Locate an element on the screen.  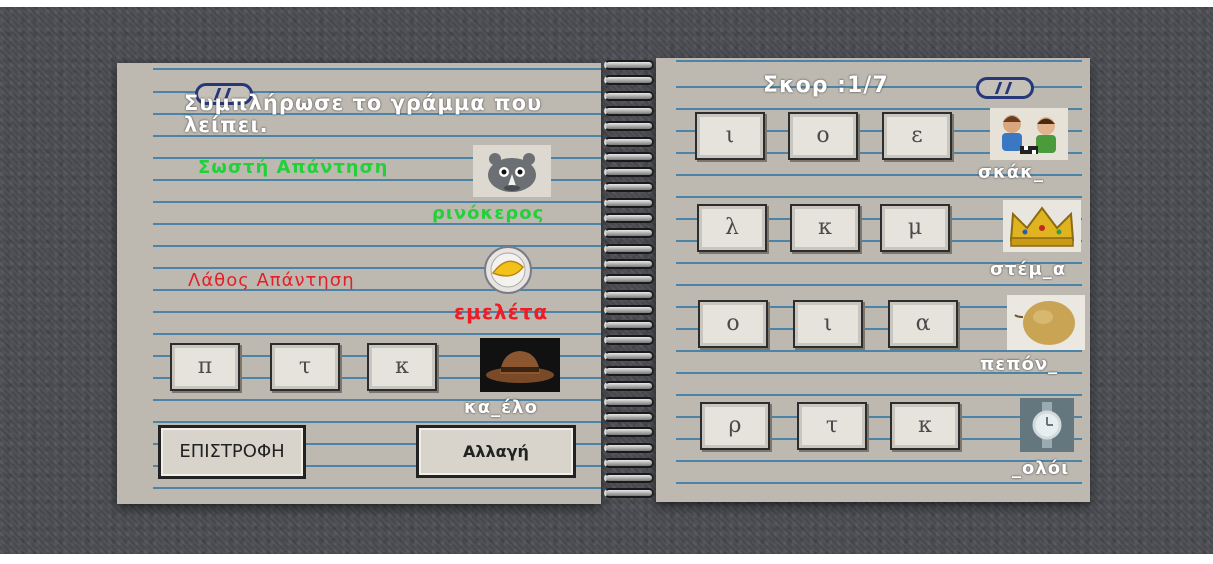
crown-icon is located at coordinates (1042, 226).